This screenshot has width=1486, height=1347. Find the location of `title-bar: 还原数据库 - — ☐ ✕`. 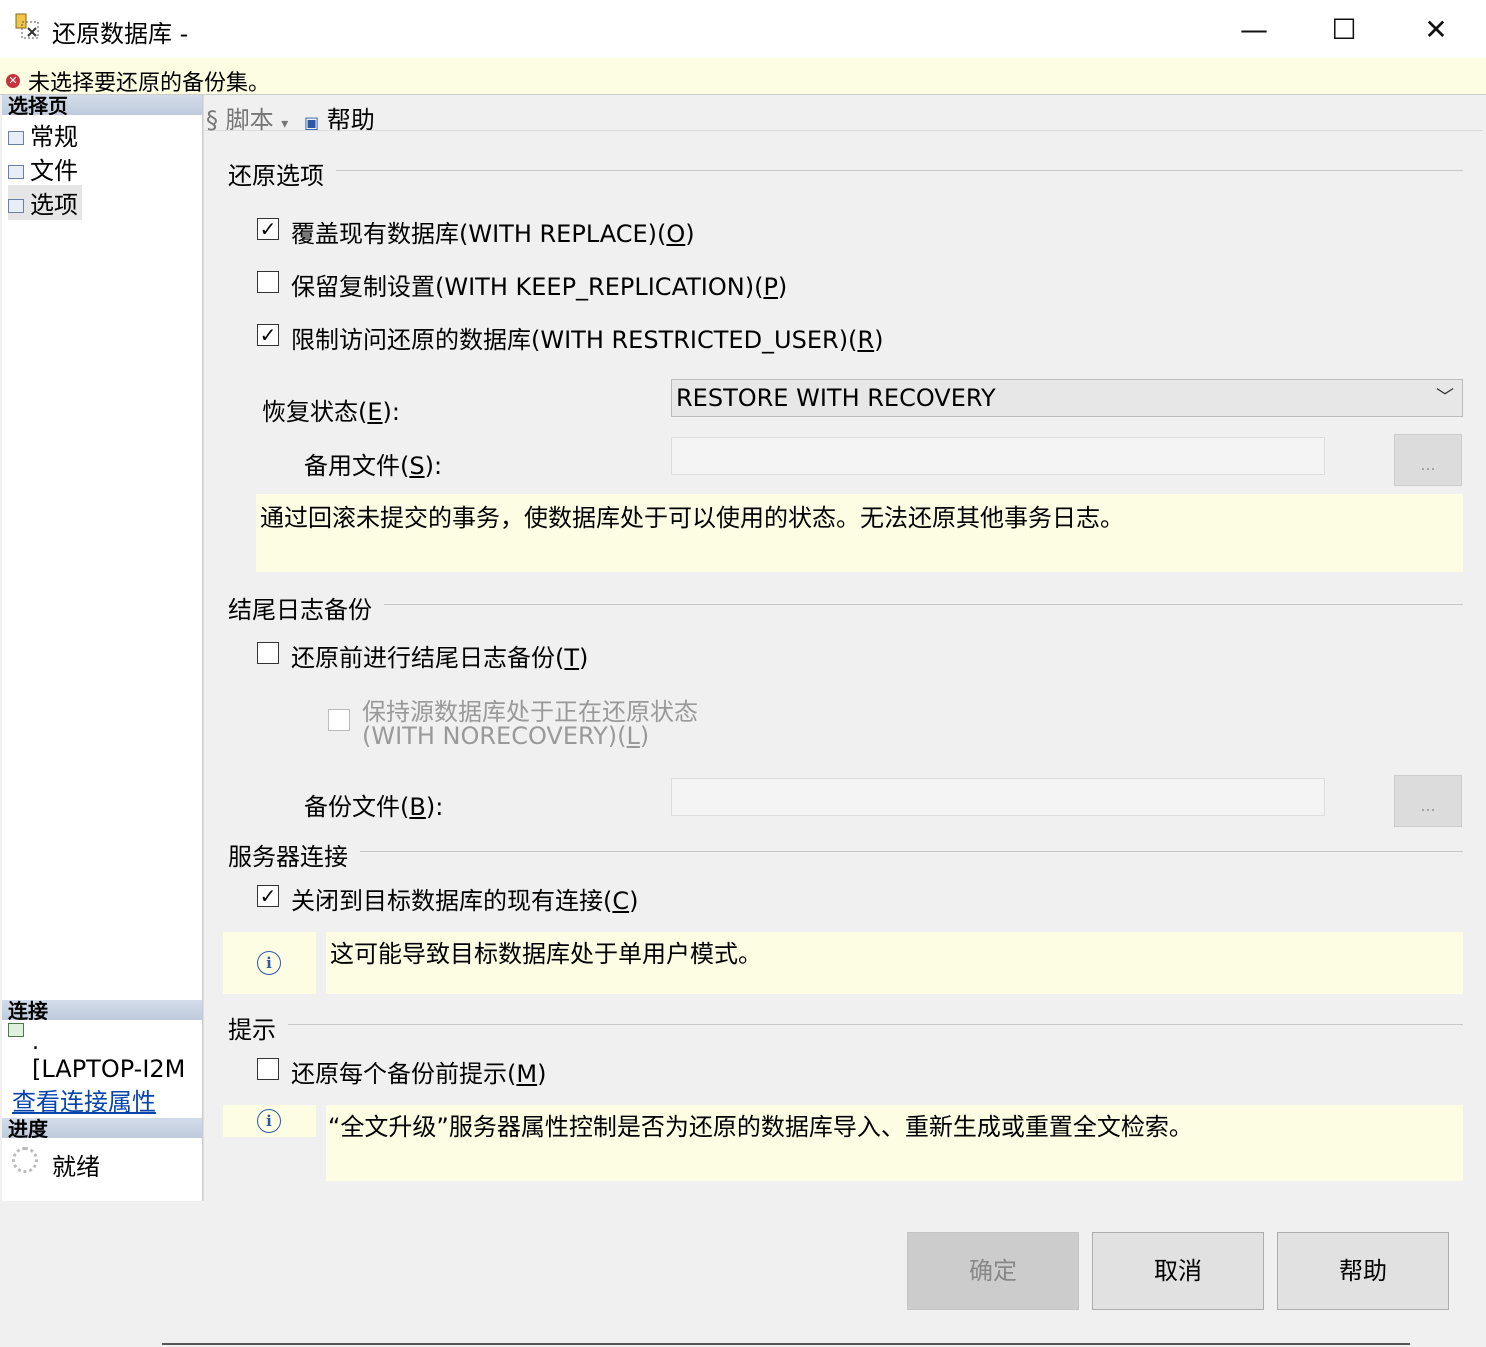

title-bar: 还原数据库 - — ☐ ✕ is located at coordinates (743, 29).